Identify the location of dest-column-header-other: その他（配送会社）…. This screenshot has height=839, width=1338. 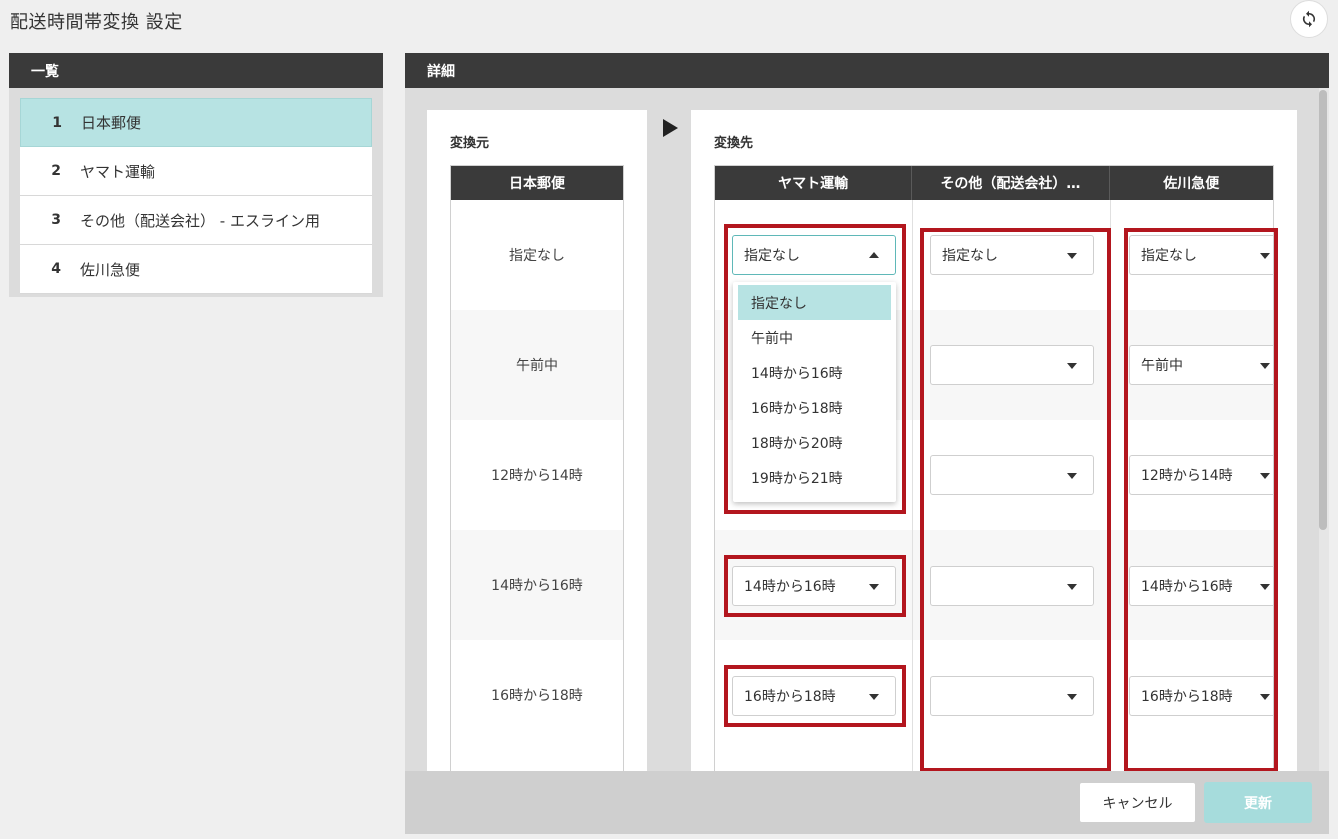
(1011, 183).